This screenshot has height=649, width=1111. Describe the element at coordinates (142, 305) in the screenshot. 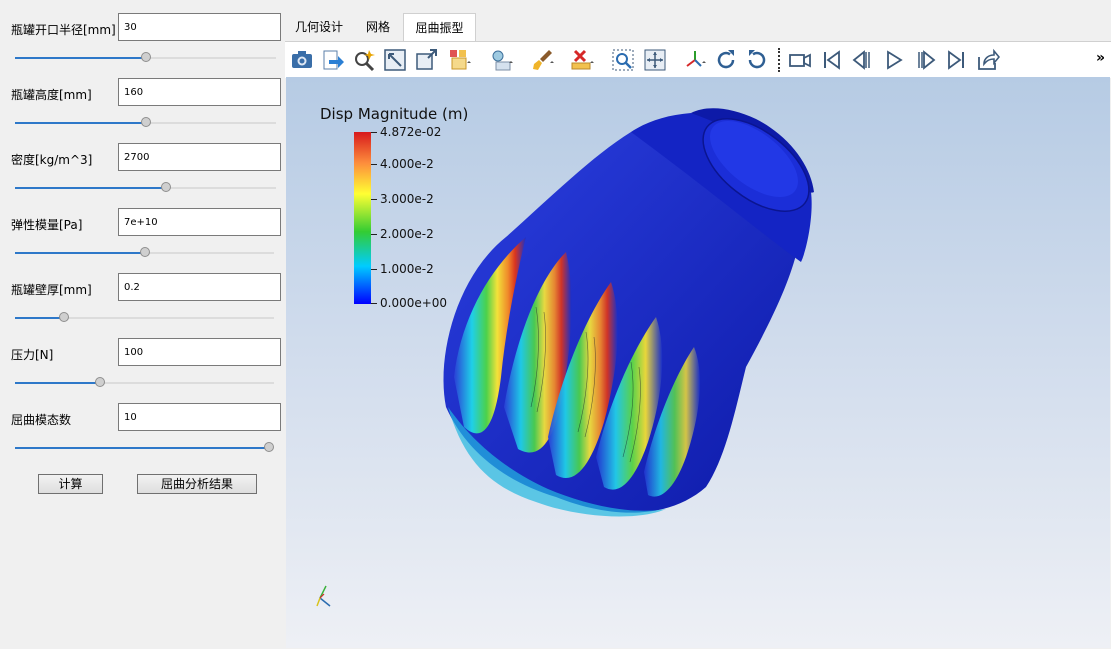

I see `param-wall-thickness: 瓶罐壁厚[mm]` at that location.